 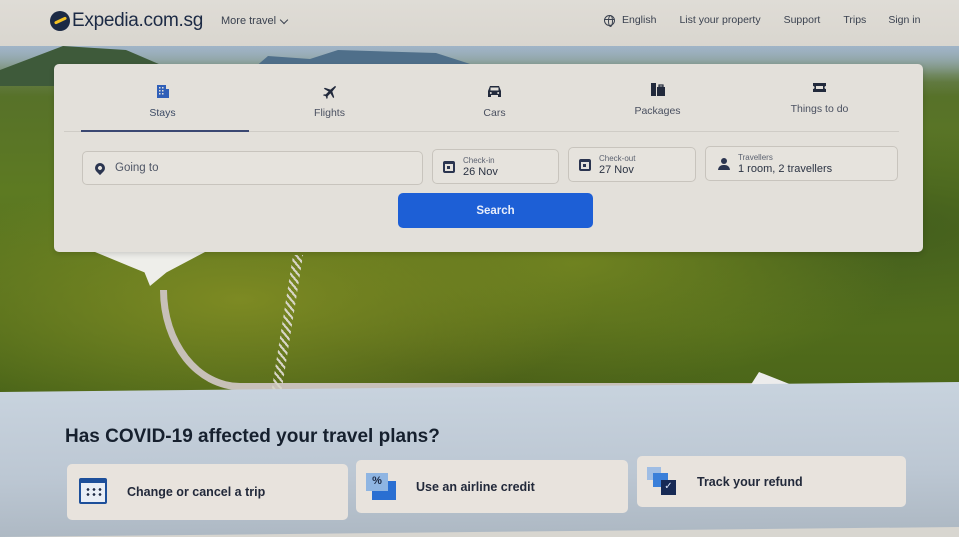 What do you see at coordinates (329, 113) in the screenshot?
I see `tab-flights-label: Flights` at bounding box center [329, 113].